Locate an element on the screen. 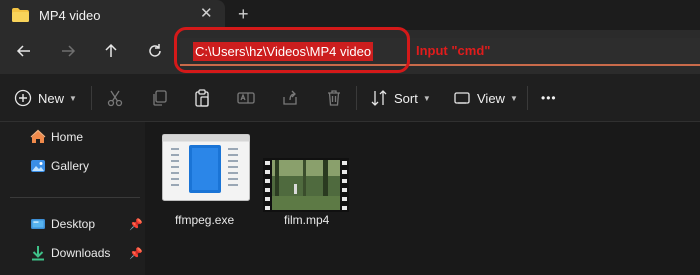  more-options-button: ••• is located at coordinates (549, 98).